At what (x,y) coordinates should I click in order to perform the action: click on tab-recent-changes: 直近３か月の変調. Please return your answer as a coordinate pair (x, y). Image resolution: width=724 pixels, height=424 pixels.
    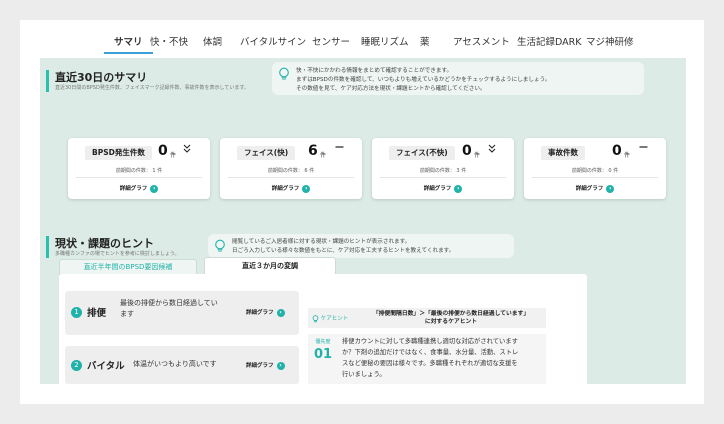
    Looking at the image, I should click on (270, 266).